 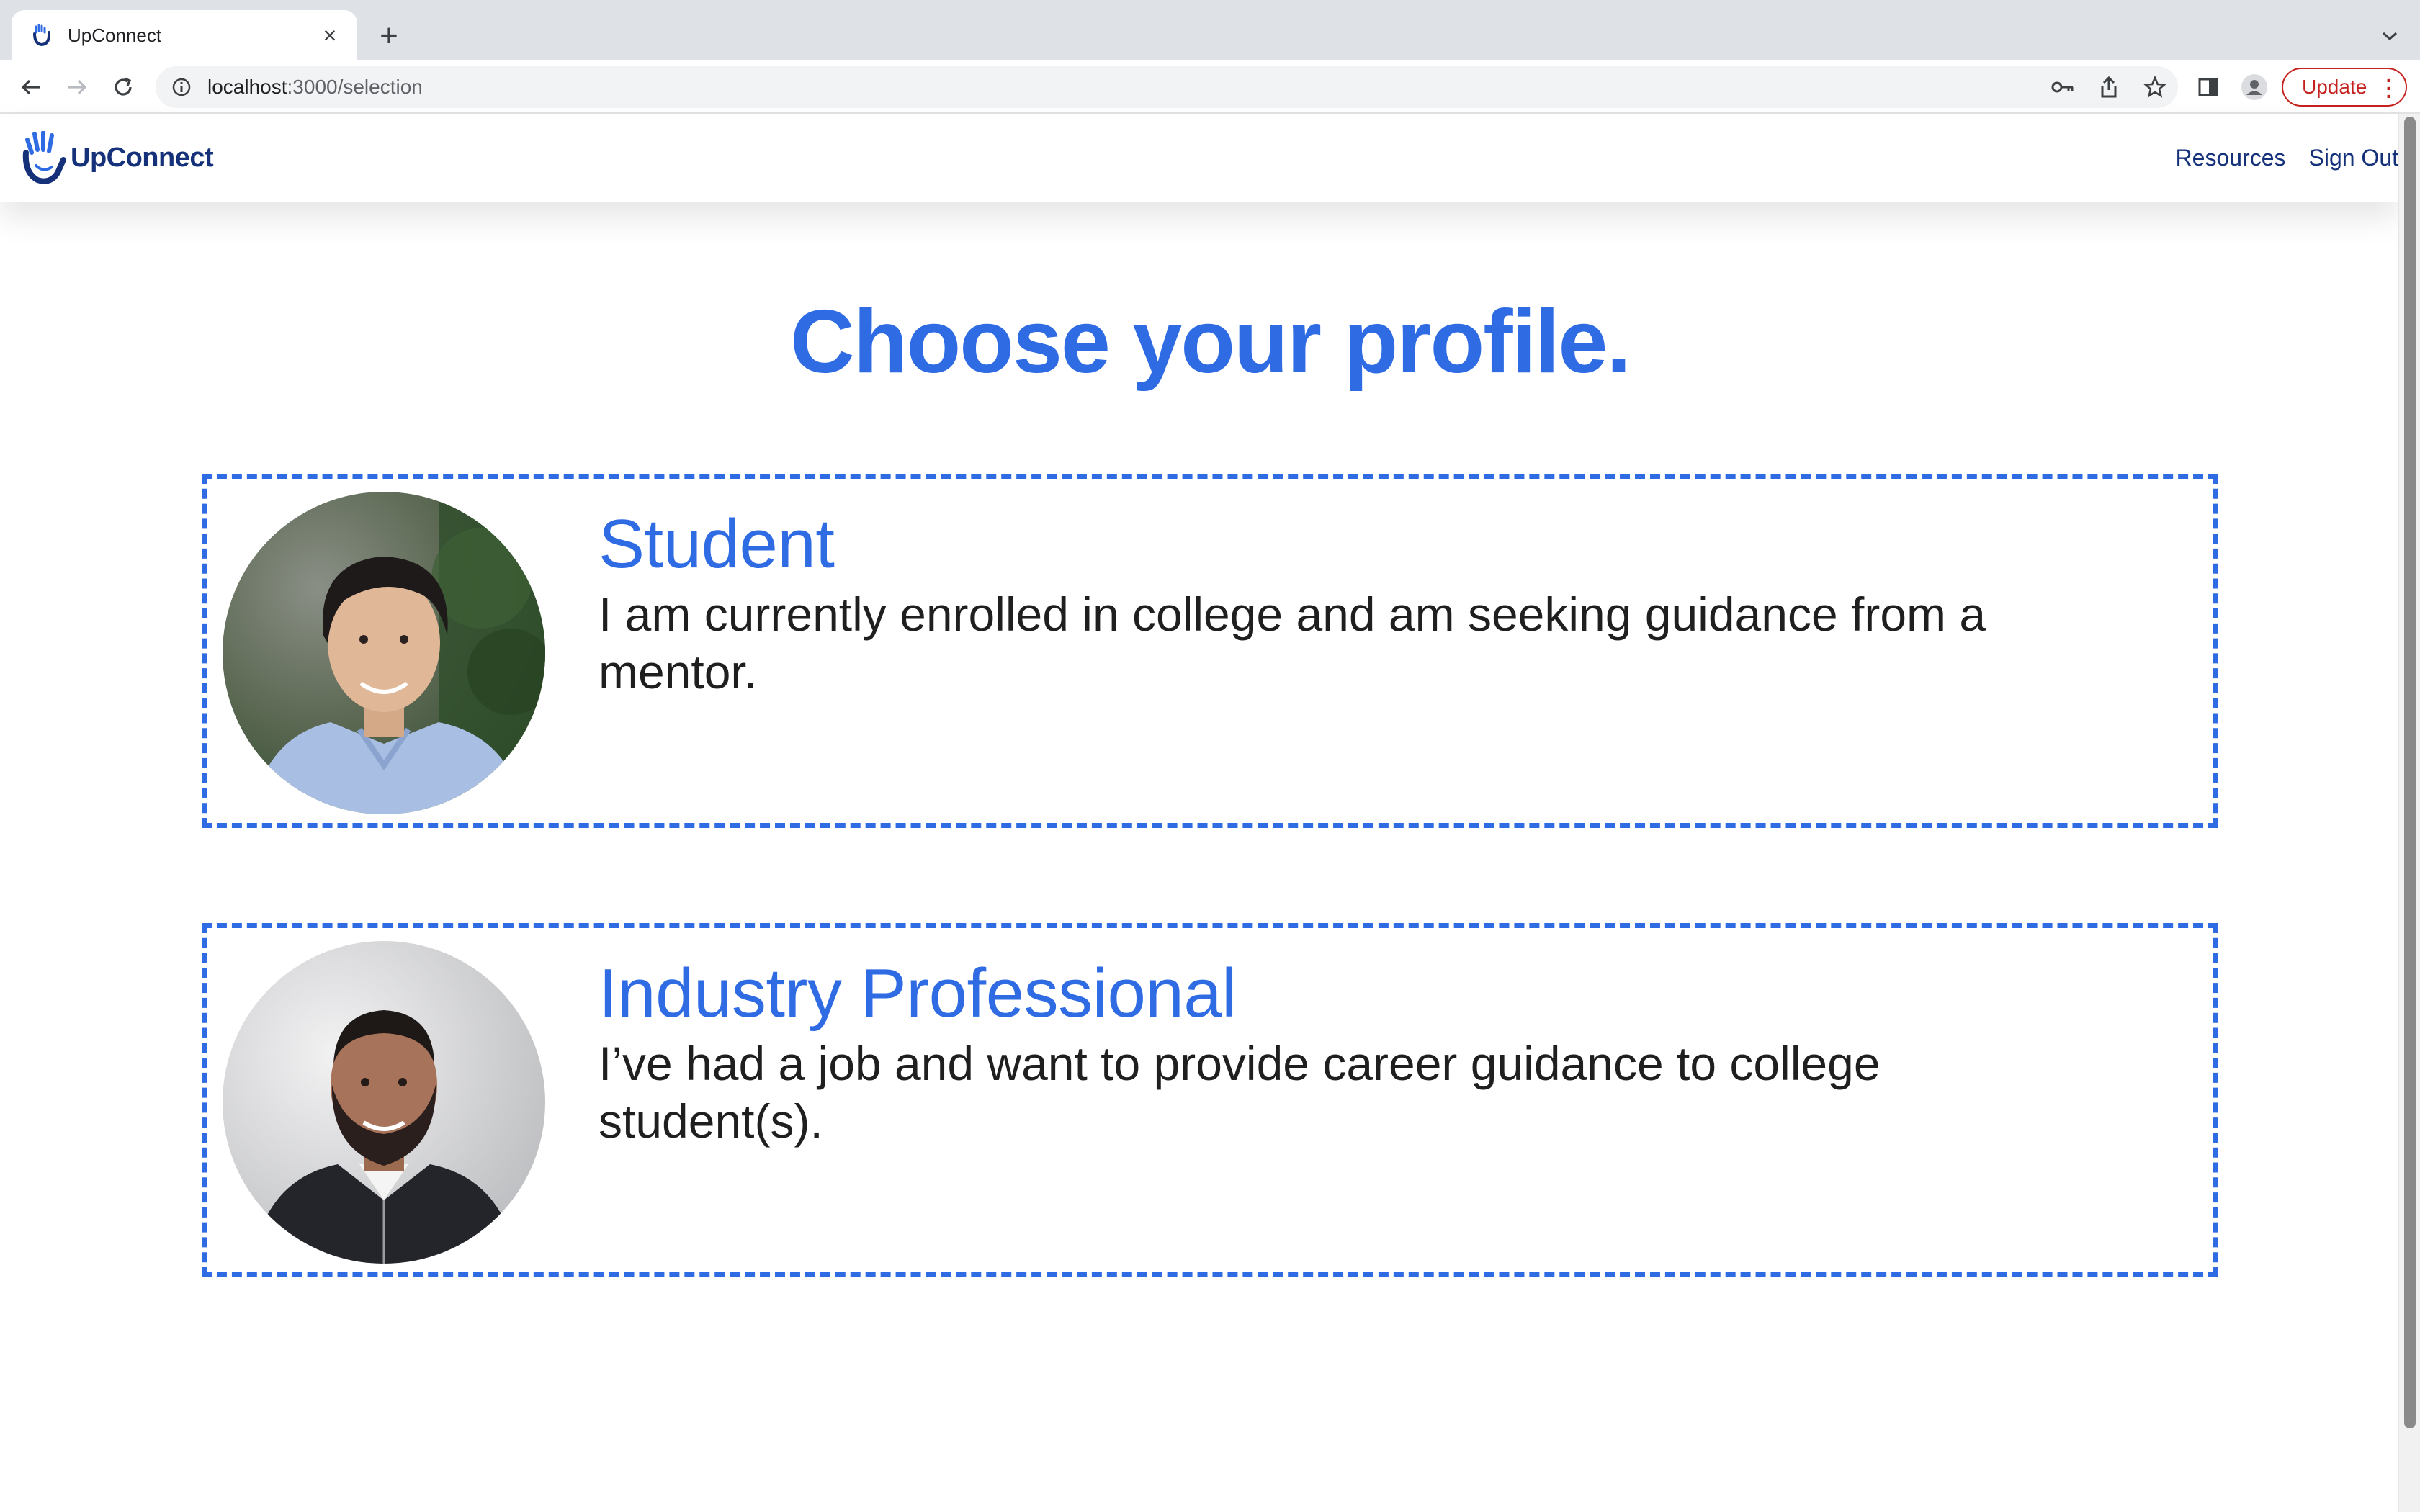 What do you see at coordinates (2353, 158) in the screenshot?
I see `nav-link-sign-out: Sign Out` at bounding box center [2353, 158].